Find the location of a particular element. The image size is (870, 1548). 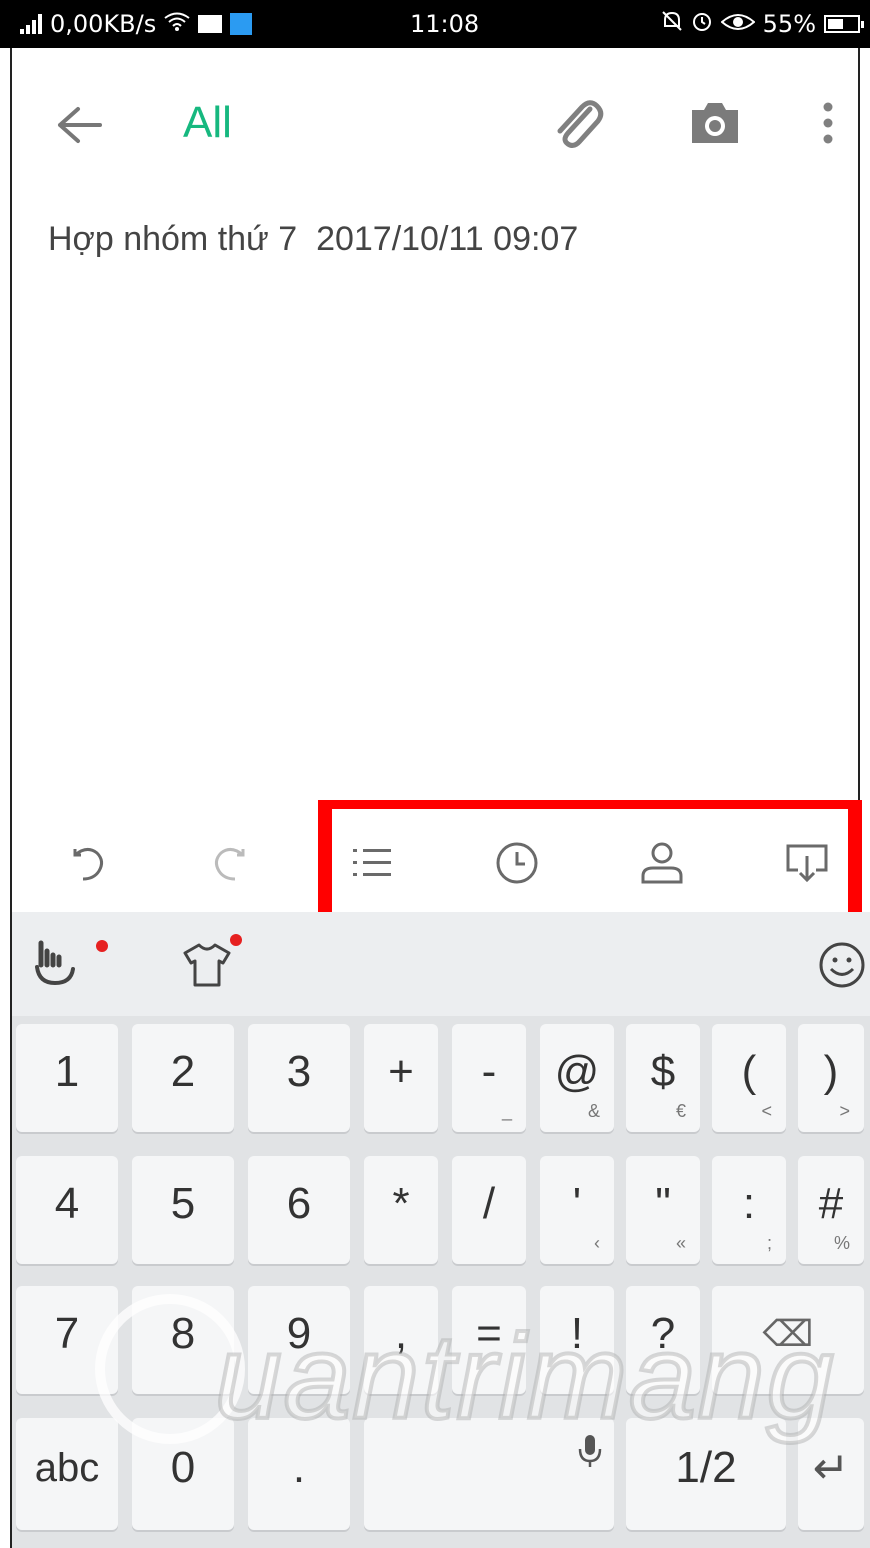

status-right: 55% is located at coordinates (762, 24).